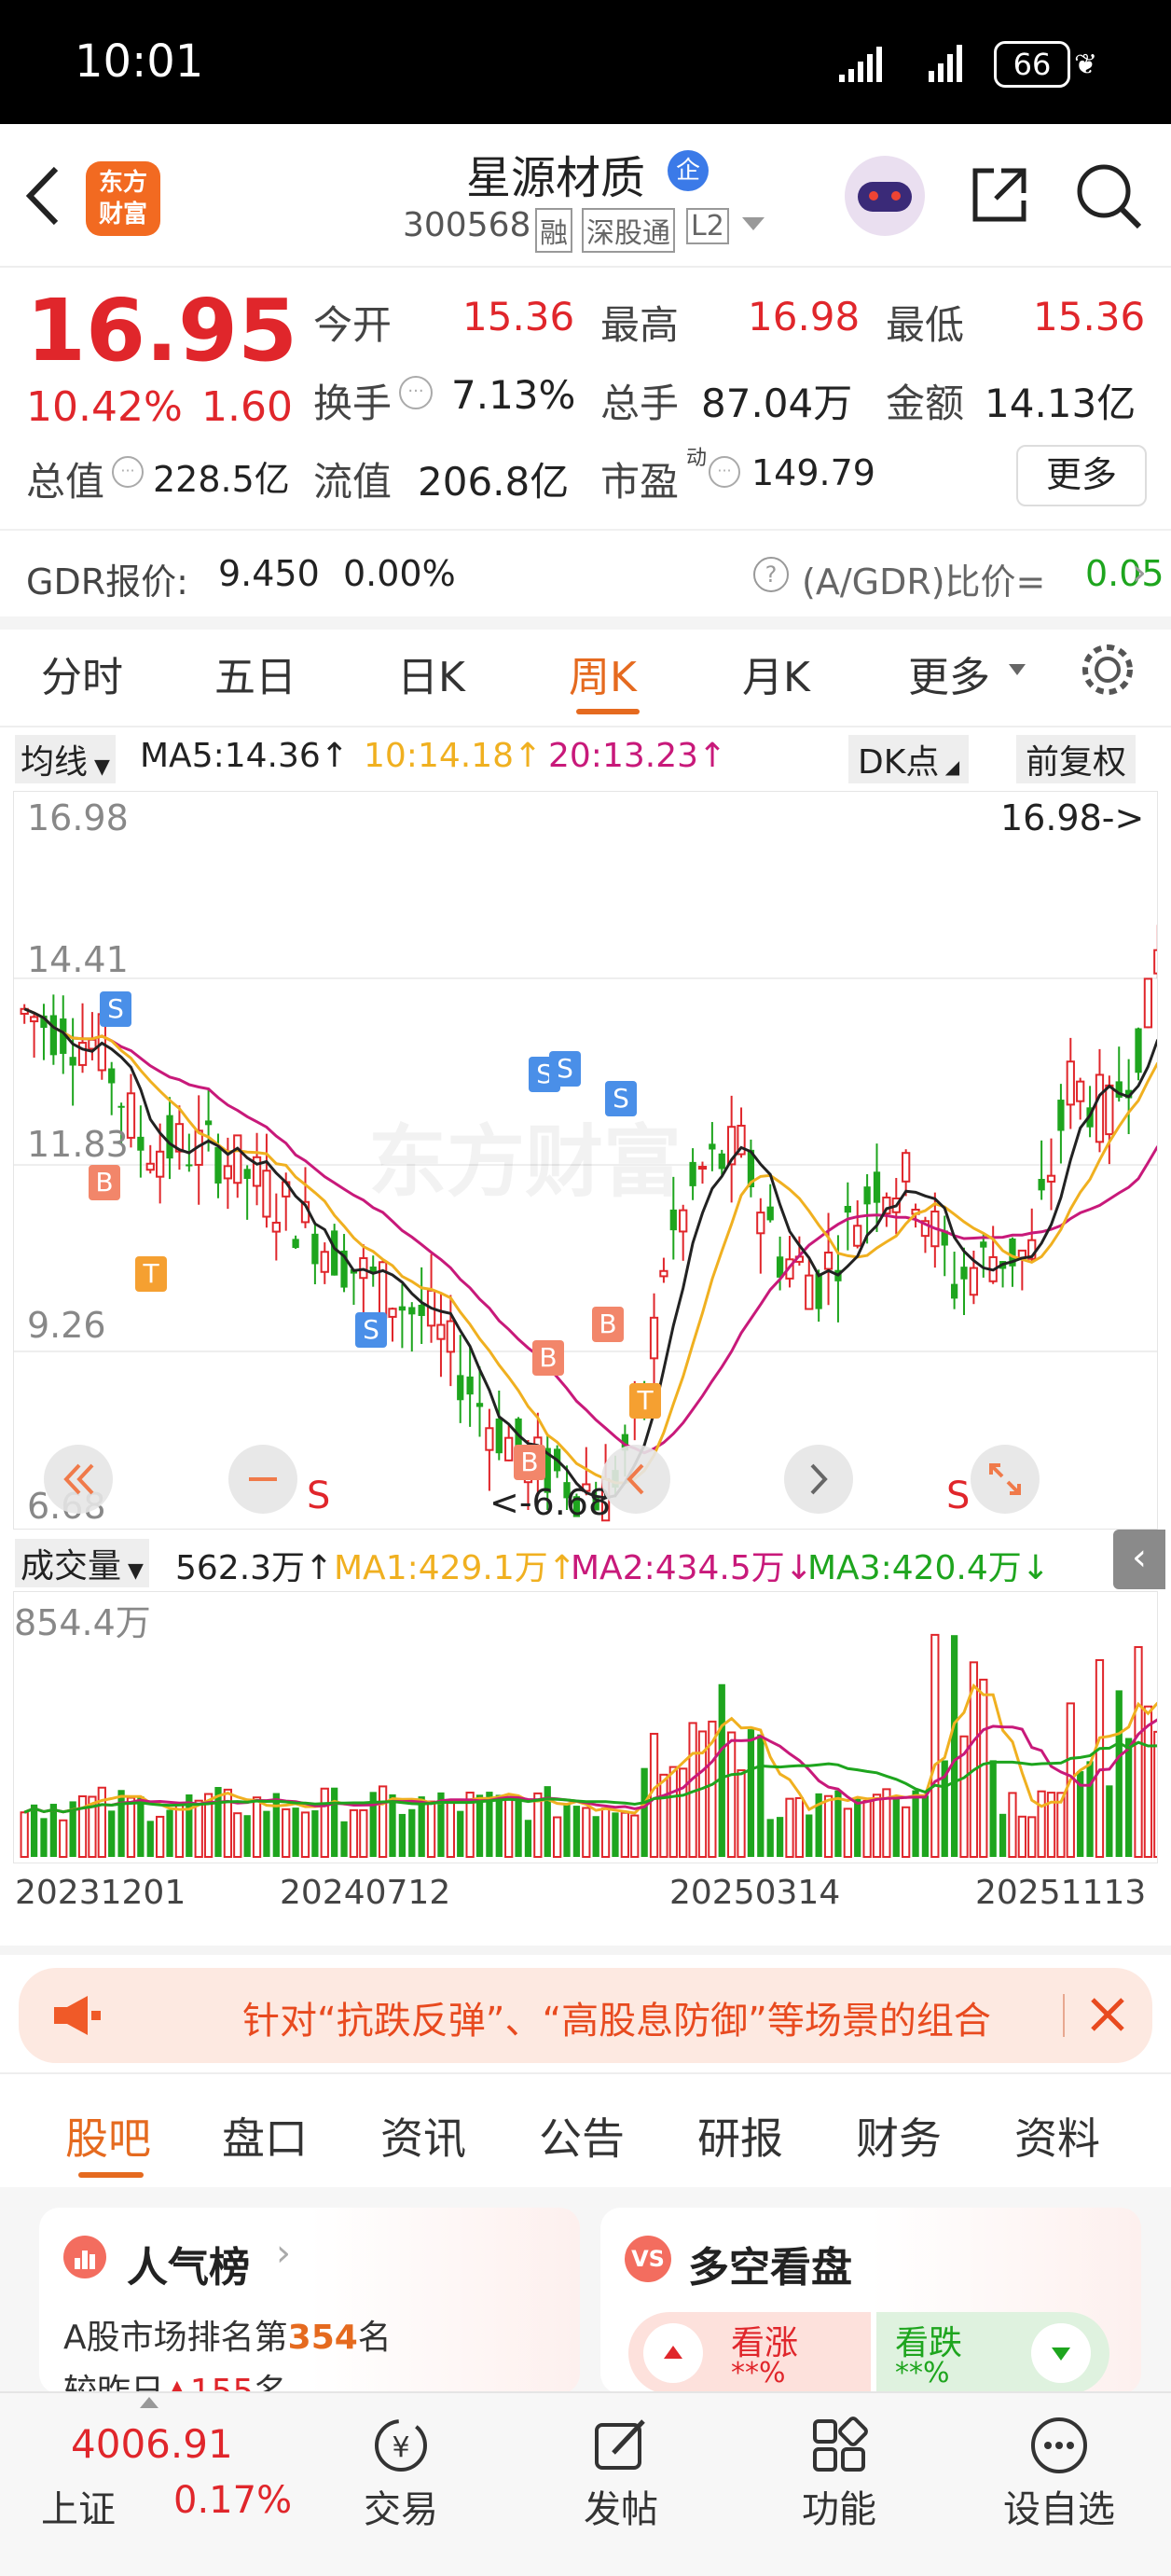  I want to click on vol-ma1: MA1:429.1万↑, so click(455, 1568).